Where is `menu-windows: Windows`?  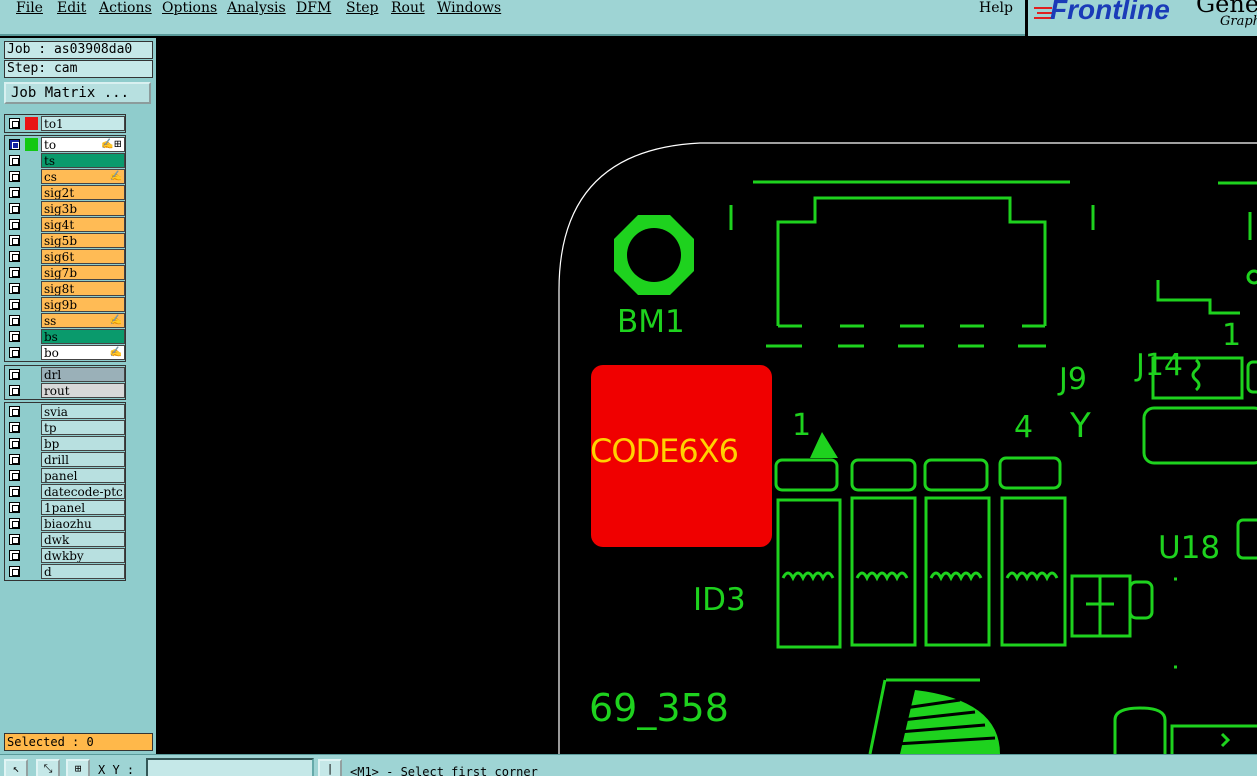 menu-windows: Windows is located at coordinates (469, 8).